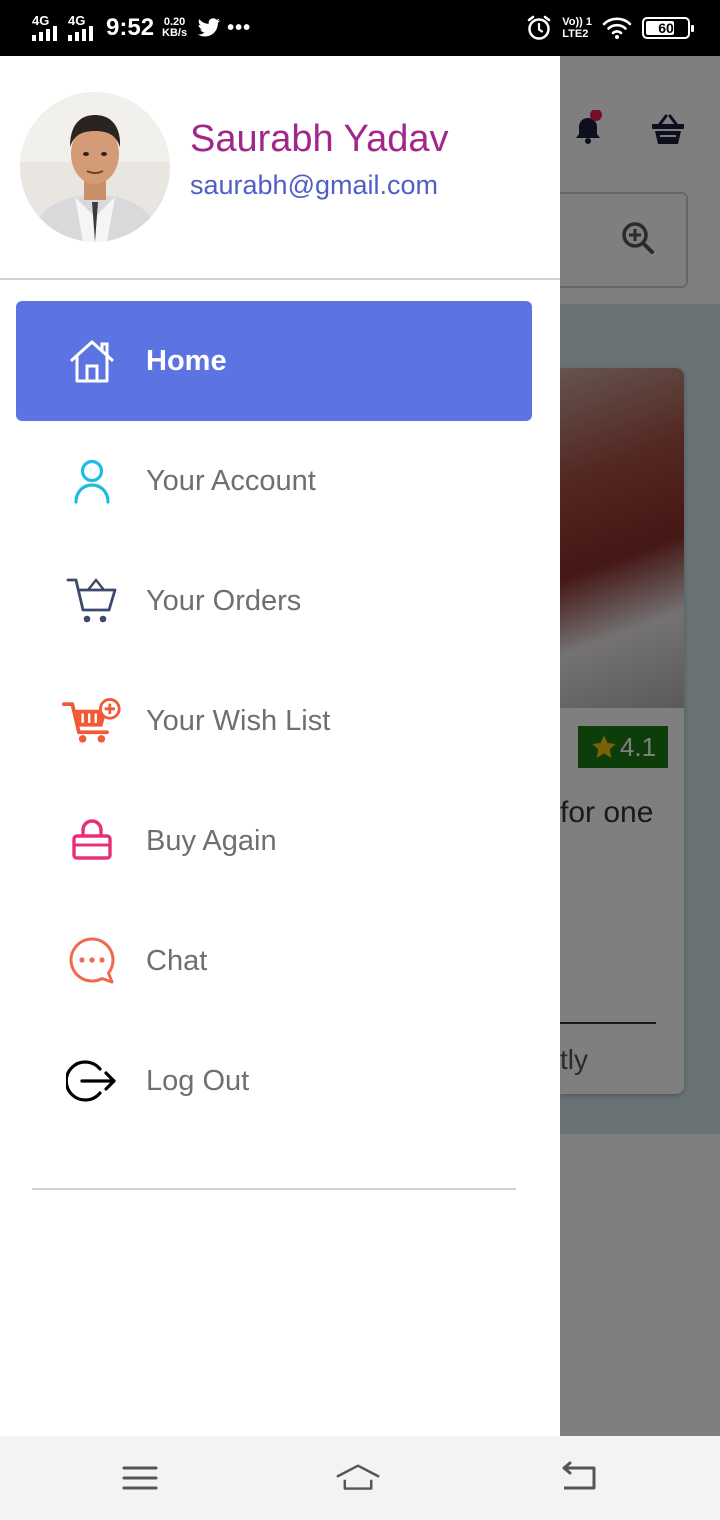  I want to click on header-divider, so click(280, 279).